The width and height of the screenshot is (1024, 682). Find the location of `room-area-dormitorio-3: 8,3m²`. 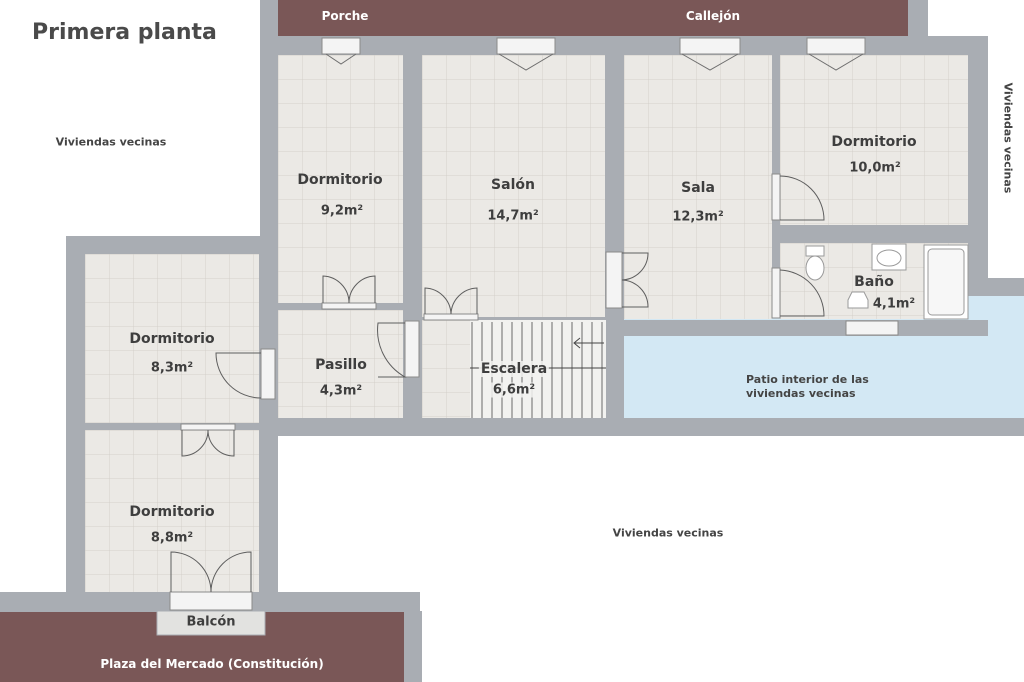

room-area-dormitorio-3: 8,3m² is located at coordinates (172, 368).